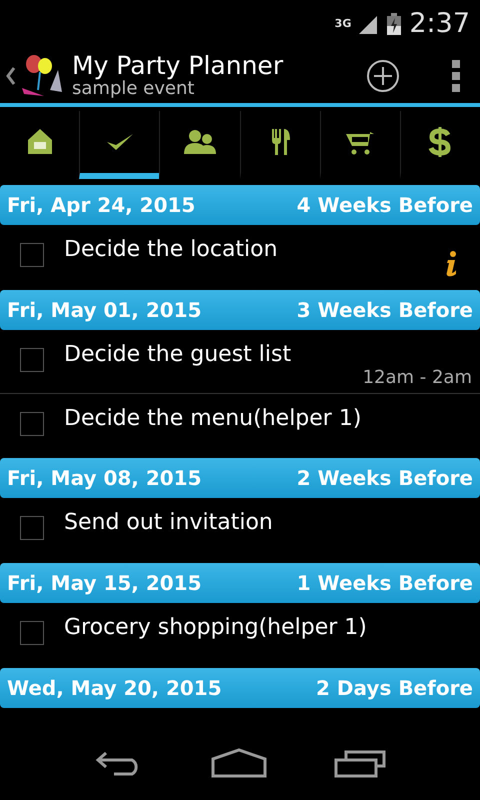  I want to click on relative-time: 2 Days Before, so click(394, 688).